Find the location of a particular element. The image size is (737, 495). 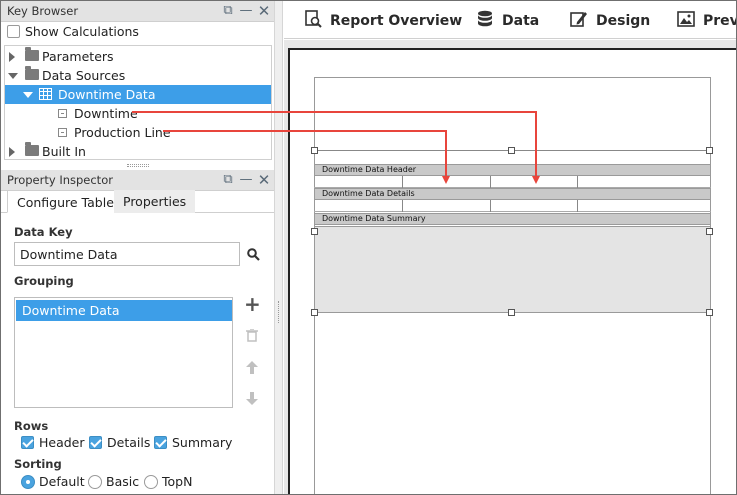

production-line-drag-arrow is located at coordinates (305, 154).